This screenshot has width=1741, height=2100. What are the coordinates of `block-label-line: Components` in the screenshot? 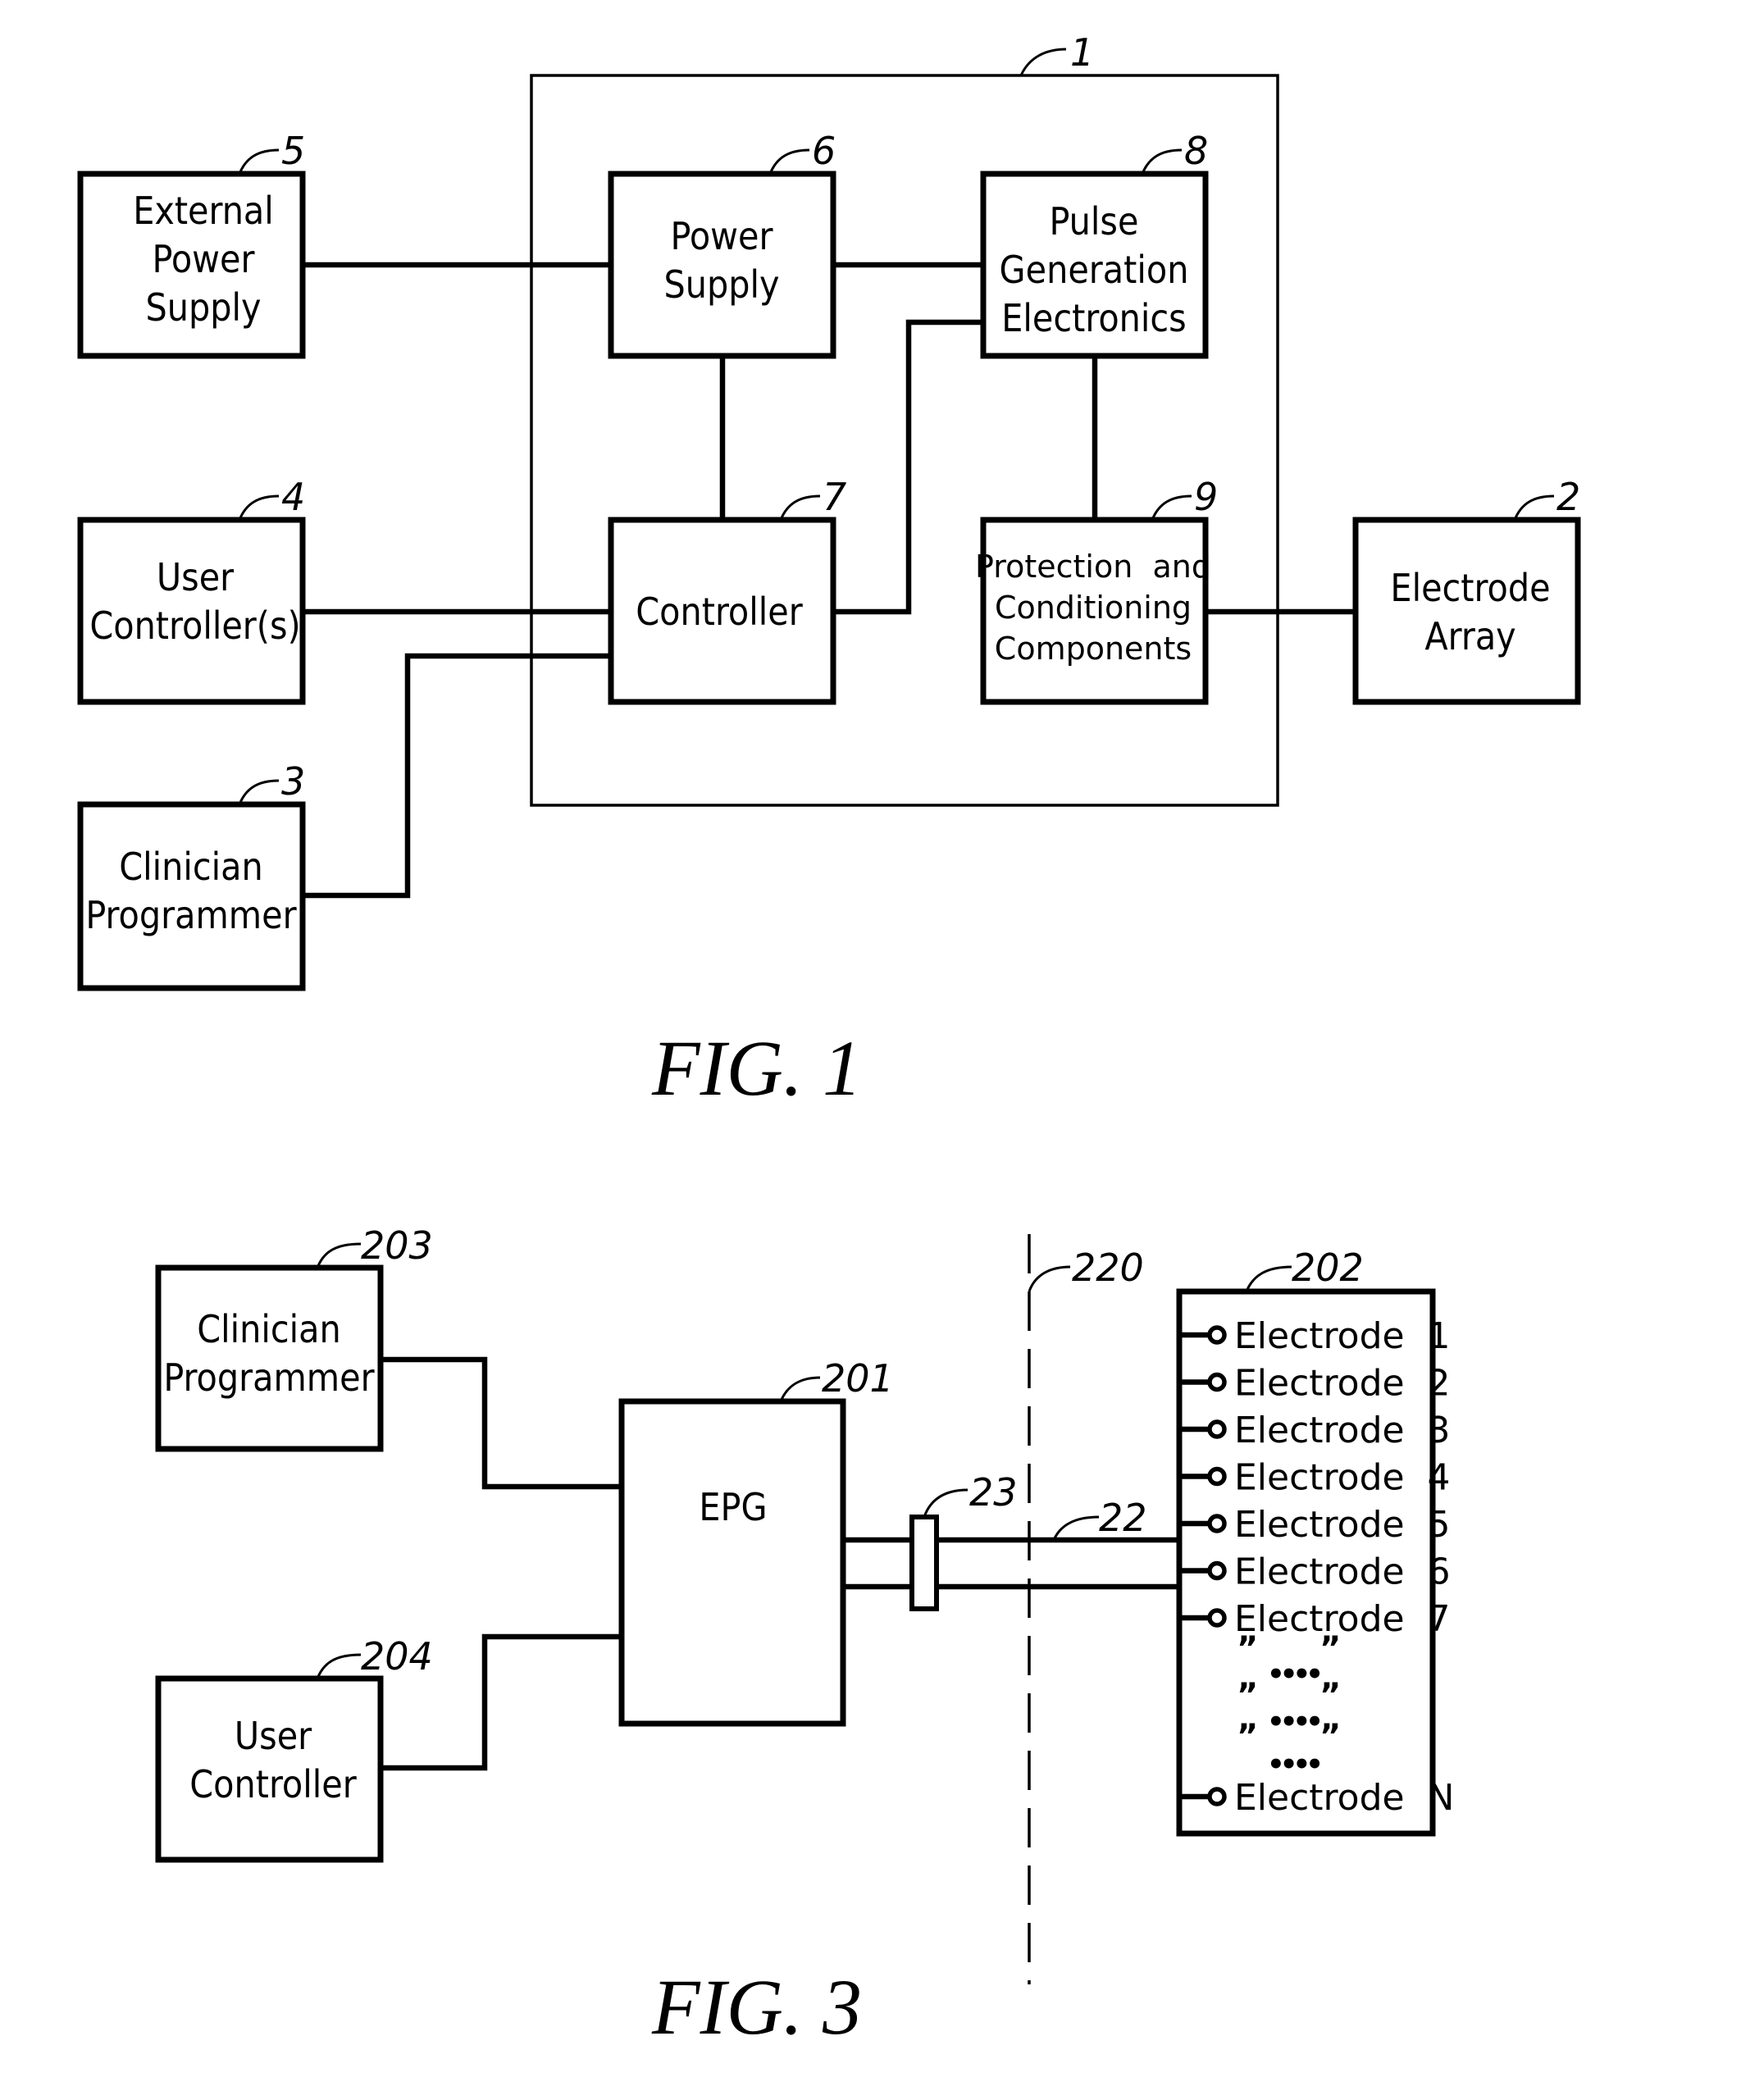 It's located at (1093, 649).